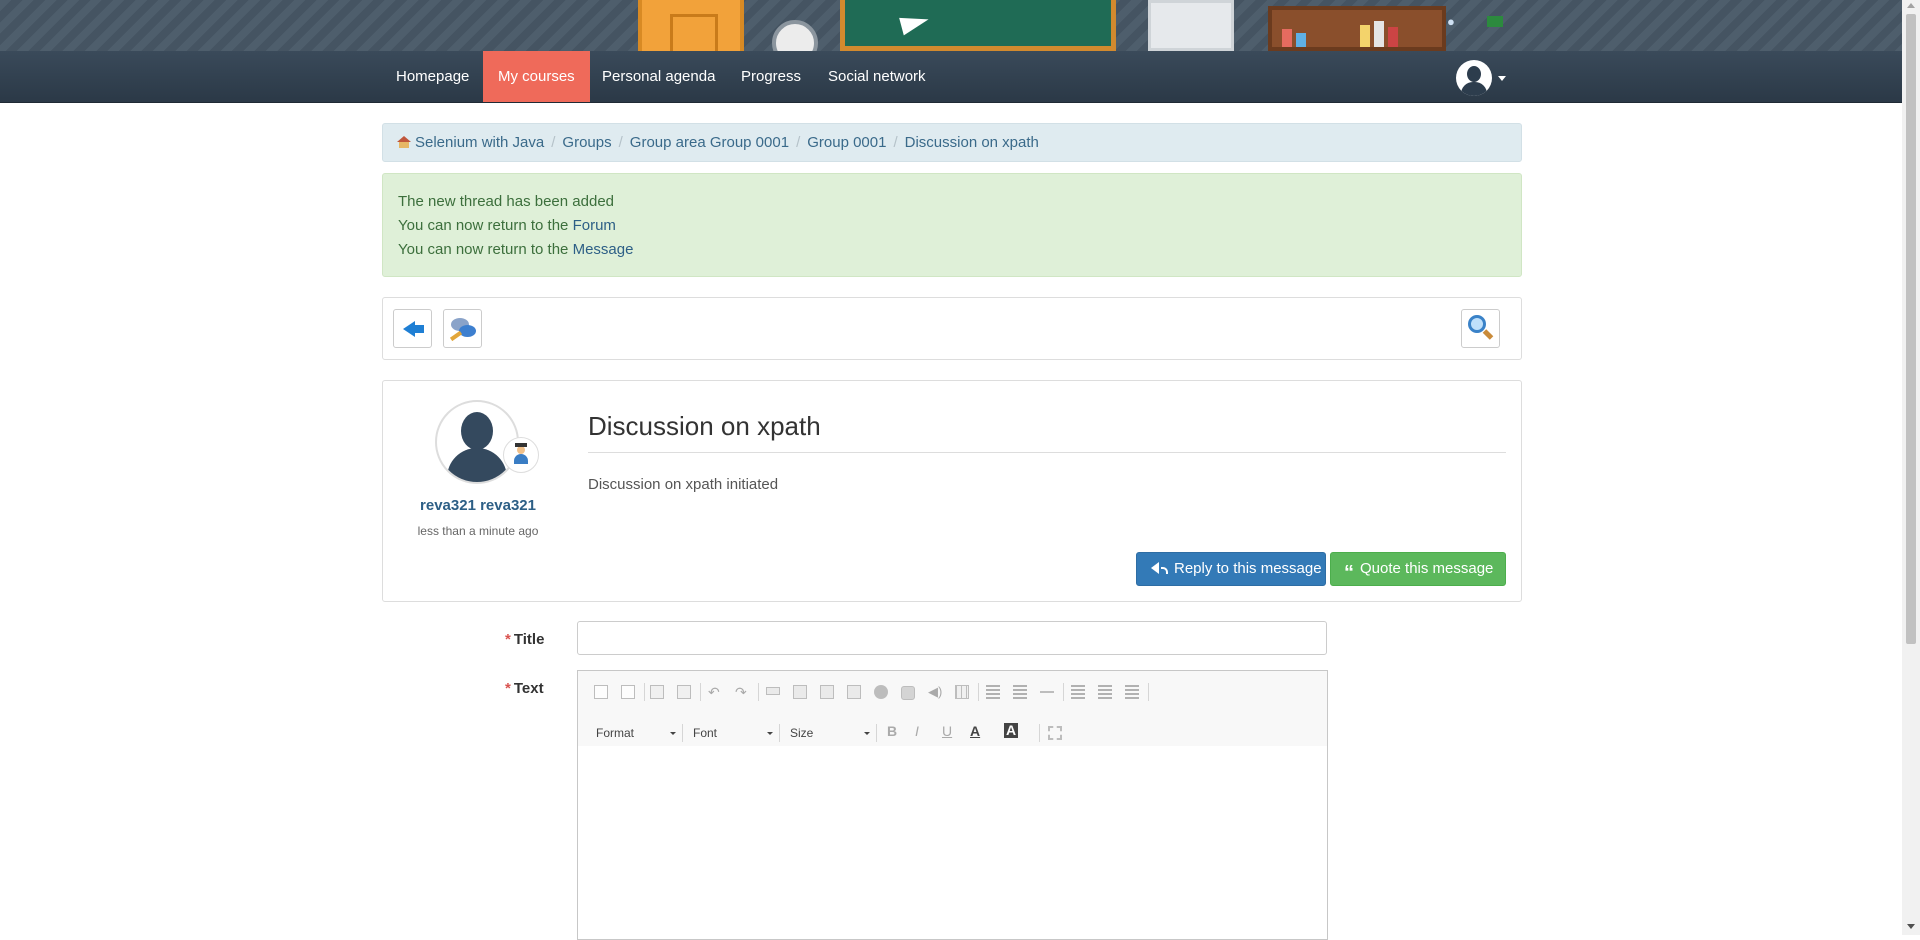 The height and width of the screenshot is (940, 1920). I want to click on home-icon, so click(404, 142).